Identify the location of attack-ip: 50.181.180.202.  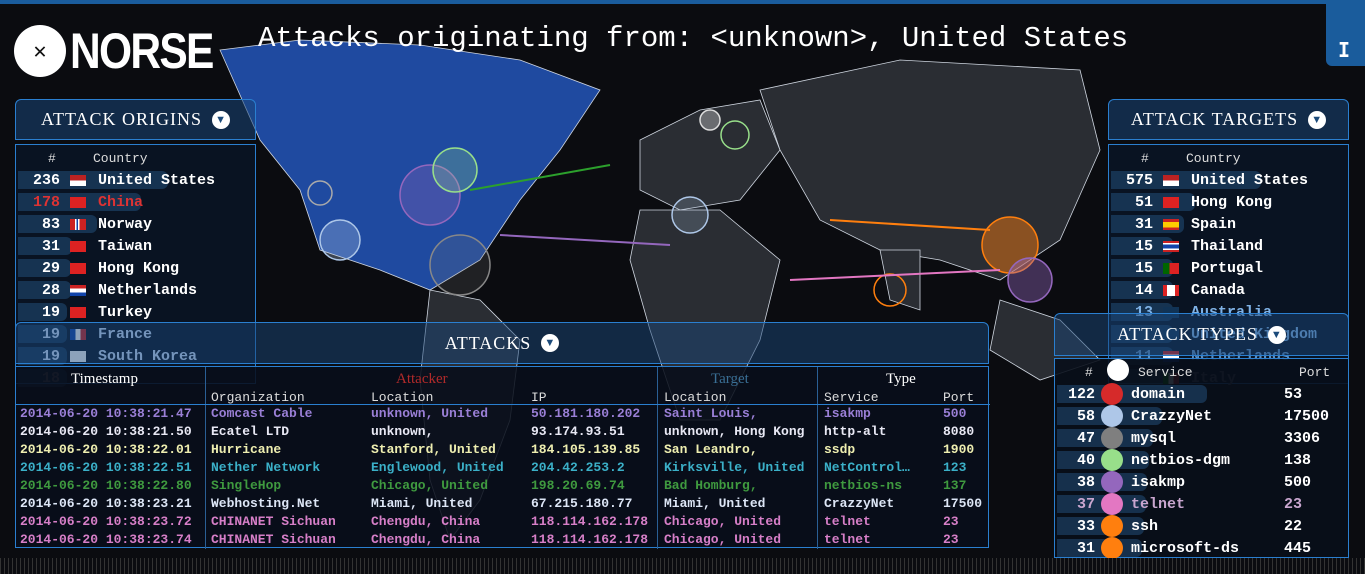
(586, 413).